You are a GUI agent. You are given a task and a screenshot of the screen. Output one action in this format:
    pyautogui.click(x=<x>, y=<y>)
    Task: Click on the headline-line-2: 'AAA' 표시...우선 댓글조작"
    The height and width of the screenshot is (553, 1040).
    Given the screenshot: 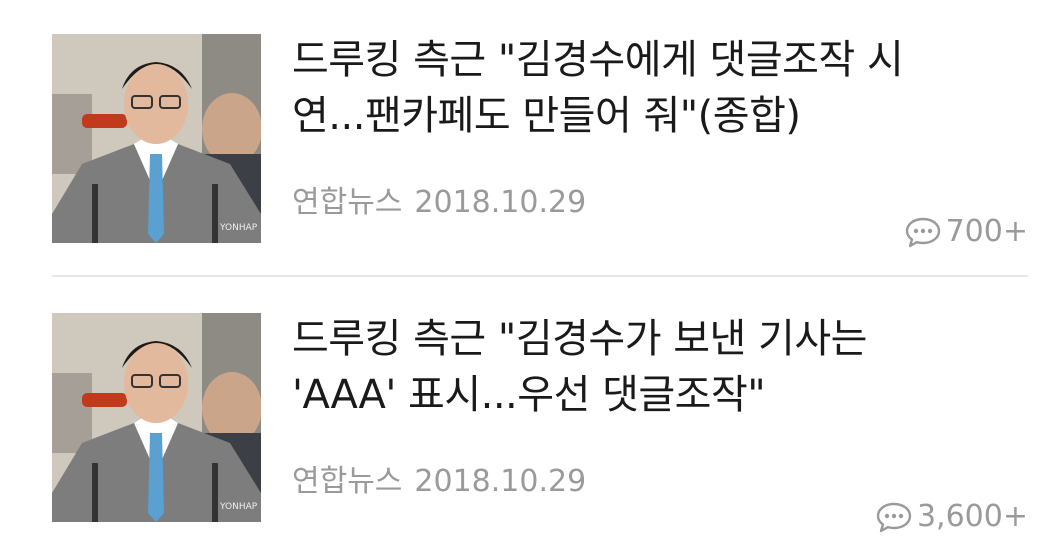 What is the action you would take?
    pyautogui.click(x=529, y=395)
    